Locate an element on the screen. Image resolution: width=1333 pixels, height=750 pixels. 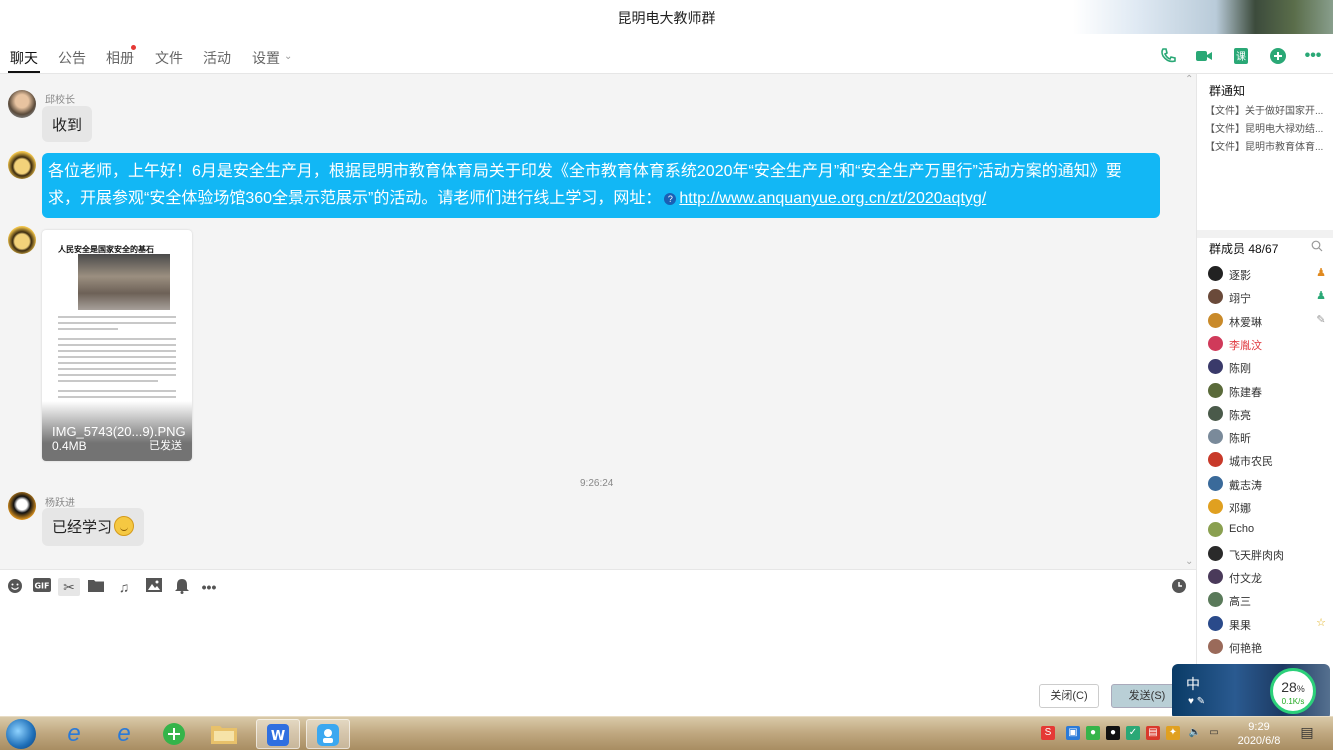
volume-icon: 🔈 is located at coordinates (1195, 733).